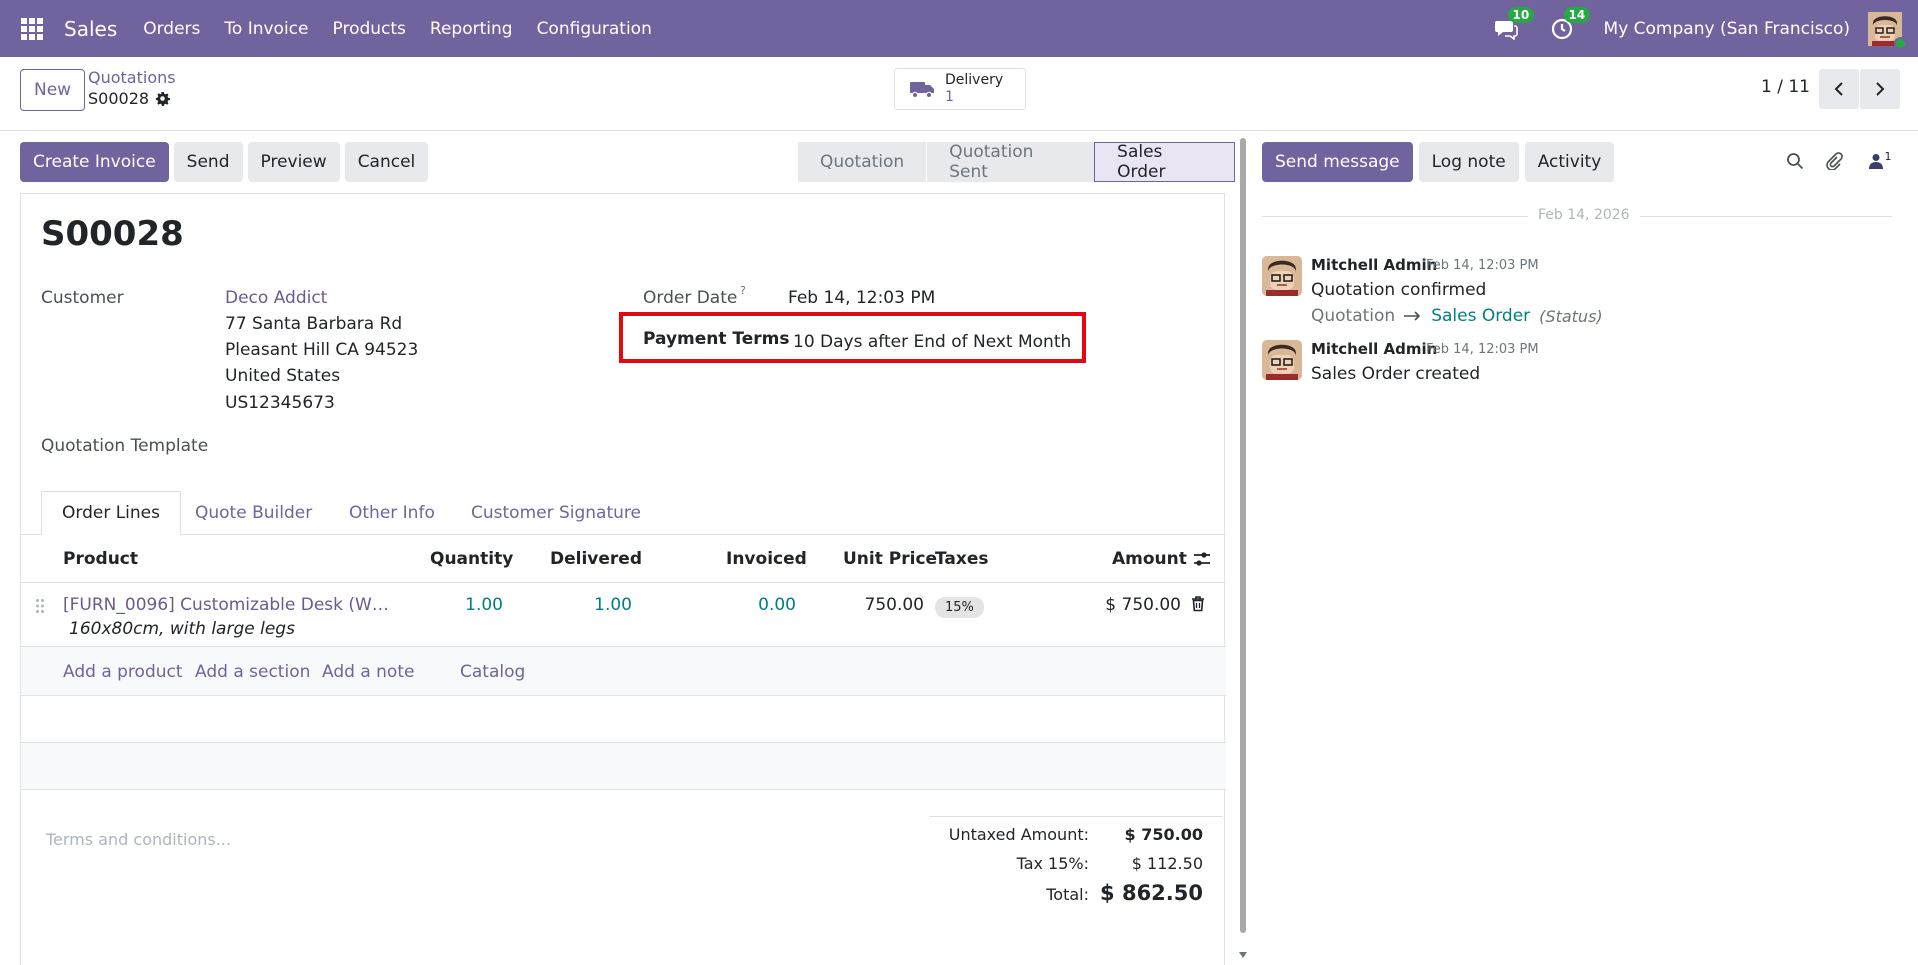 This screenshot has width=1918, height=965. I want to click on trash-icon, so click(1198, 604).